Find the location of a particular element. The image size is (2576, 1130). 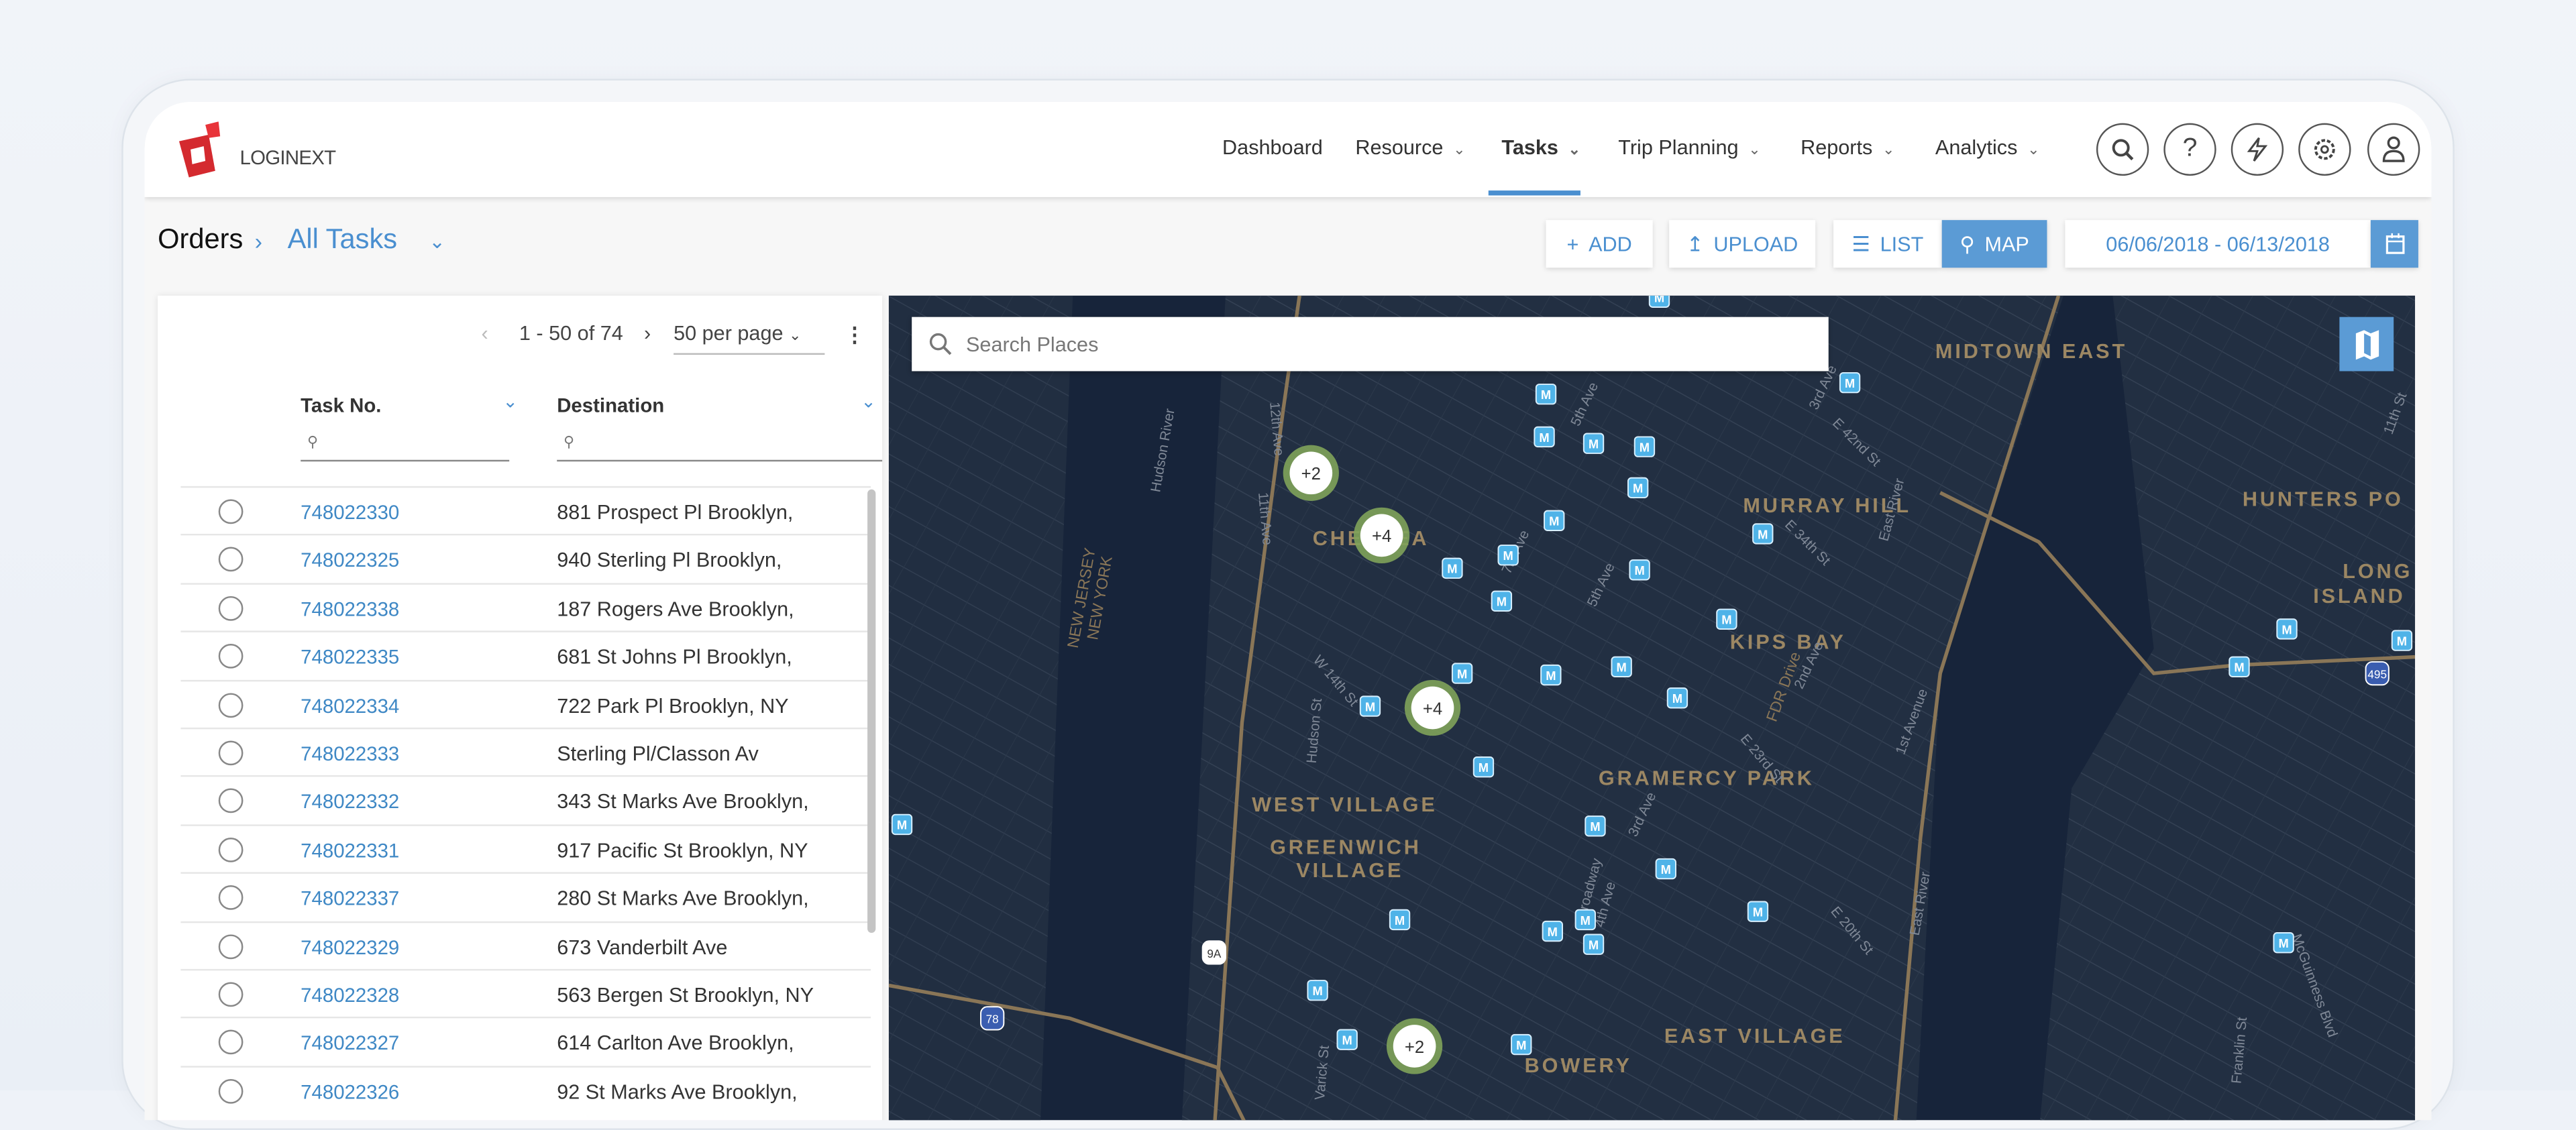

nav-resource: Resource ⌄ is located at coordinates (1410, 147).